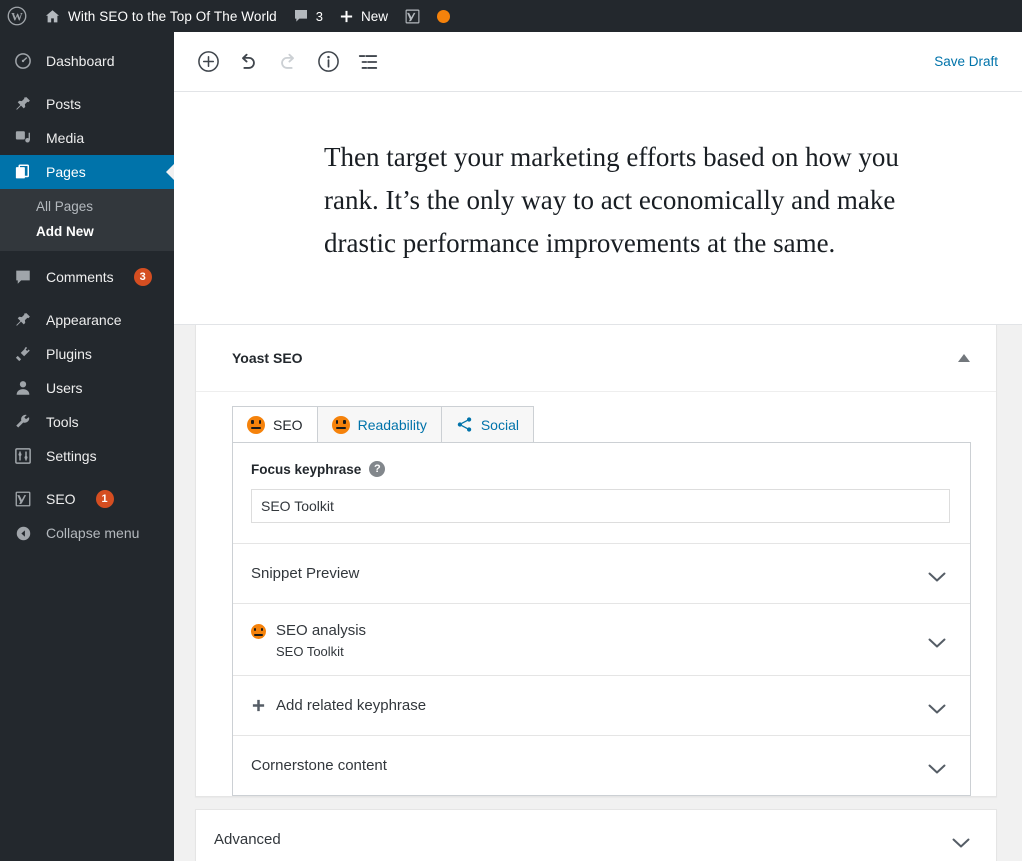 The image size is (1022, 861). Describe the element at coordinates (600, 506) in the screenshot. I see `focus-keyphrase-input` at that location.